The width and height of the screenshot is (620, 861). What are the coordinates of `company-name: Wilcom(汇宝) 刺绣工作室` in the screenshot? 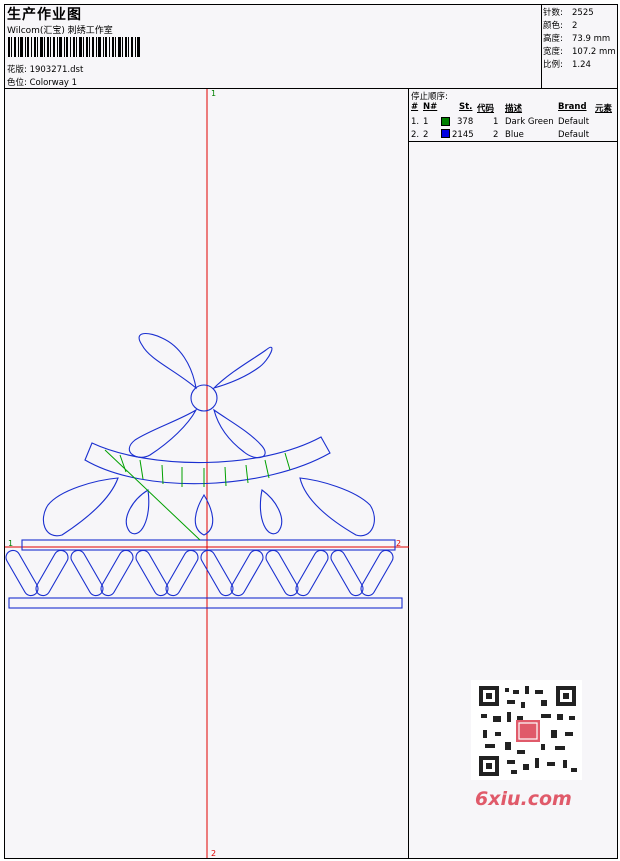 It's located at (60, 31).